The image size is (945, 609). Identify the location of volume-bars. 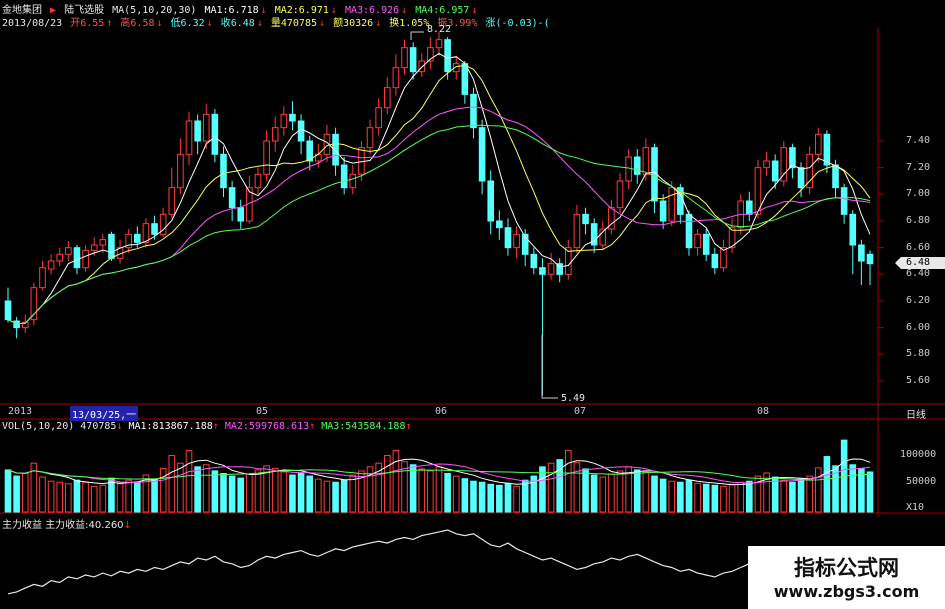
(439, 476).